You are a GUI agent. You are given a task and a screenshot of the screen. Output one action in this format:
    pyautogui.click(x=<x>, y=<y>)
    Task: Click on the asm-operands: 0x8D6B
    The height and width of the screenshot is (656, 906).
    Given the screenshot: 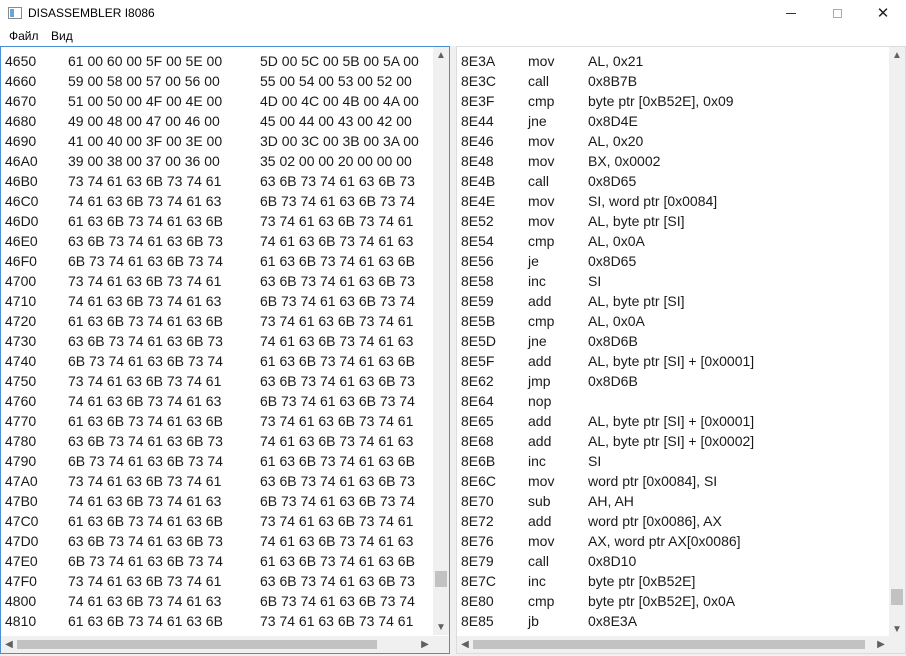 What is the action you would take?
    pyautogui.click(x=613, y=381)
    